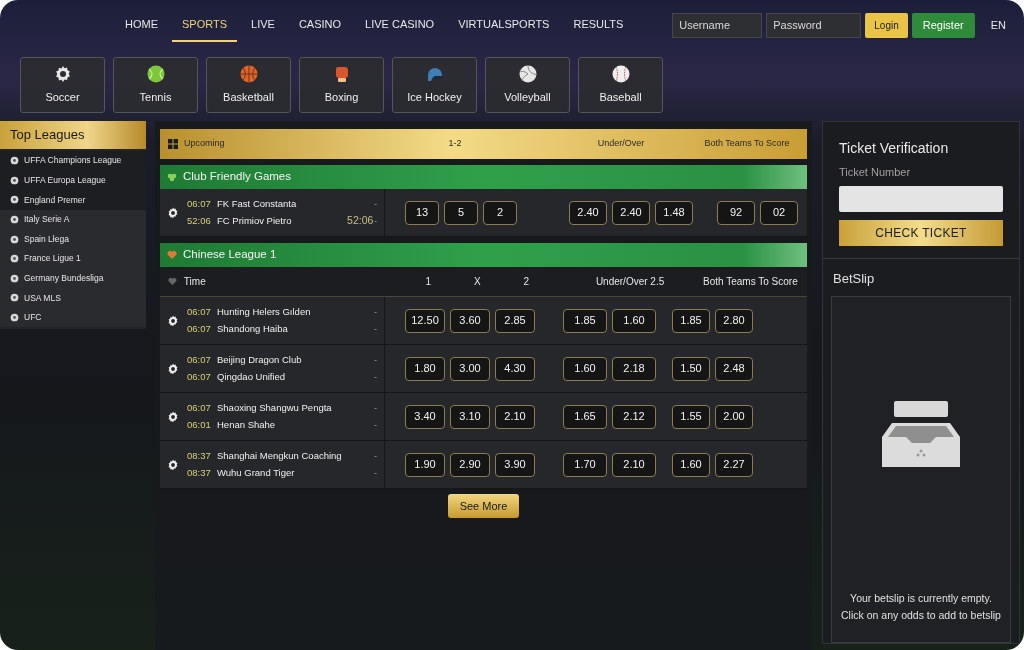  Describe the element at coordinates (425, 464) in the screenshot. I see `odds-button: 1.90` at that location.